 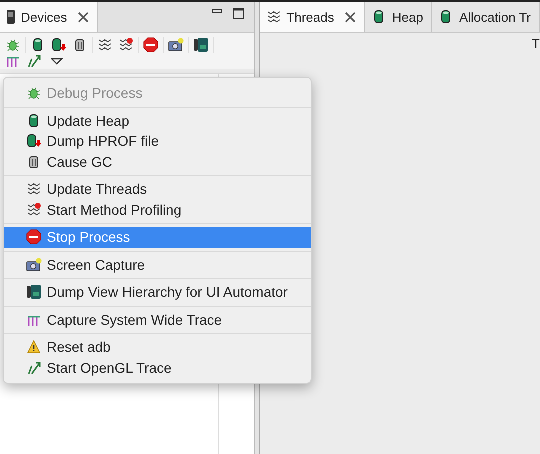 I want to click on maximize-icon, so click(x=238, y=13).